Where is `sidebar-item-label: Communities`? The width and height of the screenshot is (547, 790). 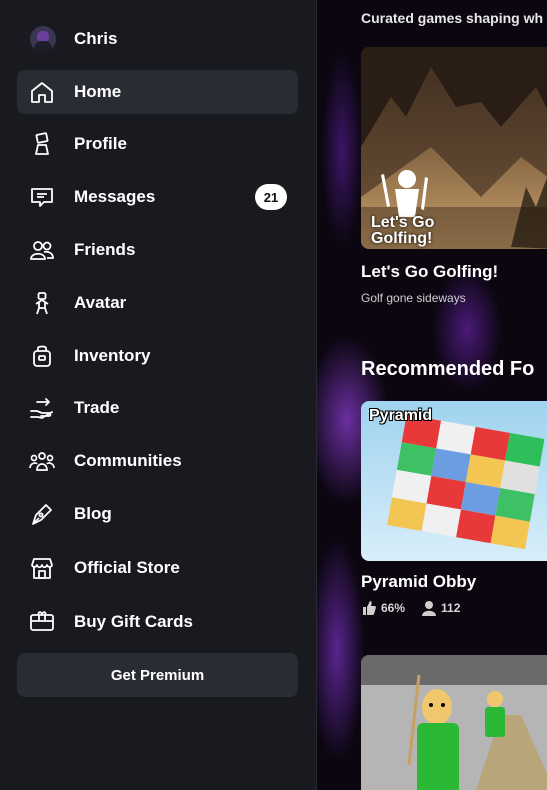
sidebar-item-label: Communities is located at coordinates (128, 460).